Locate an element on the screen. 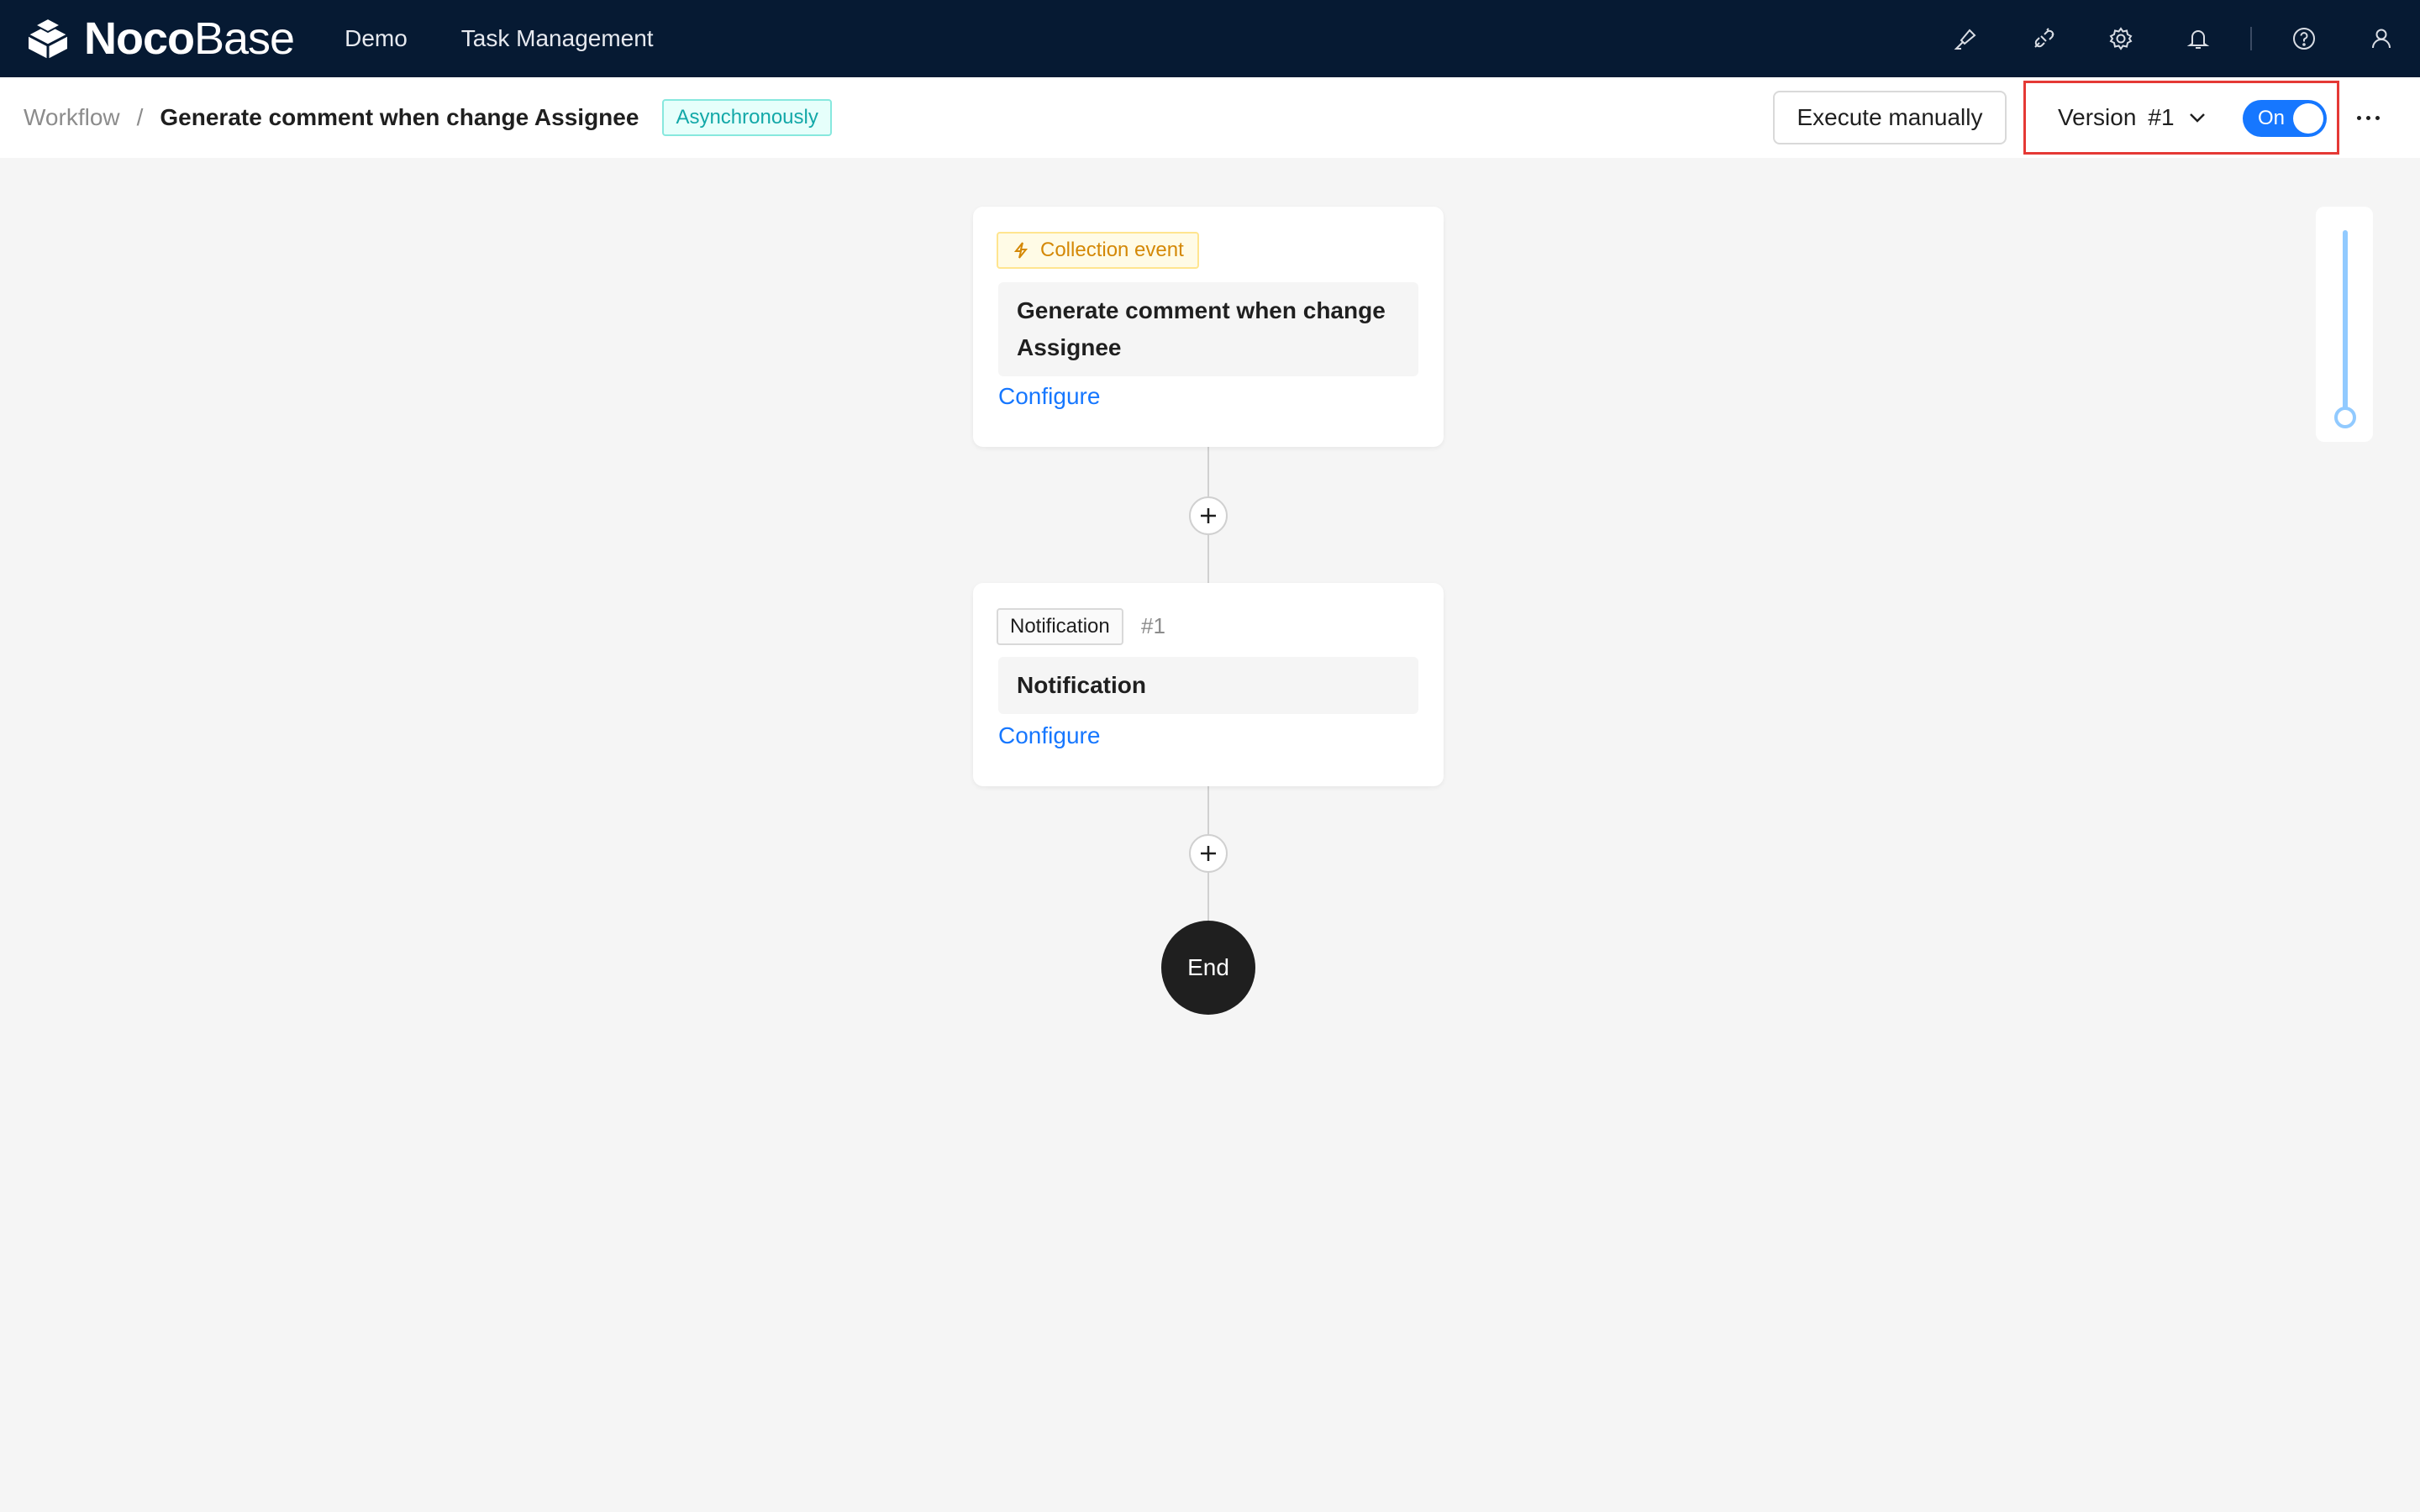 The height and width of the screenshot is (1512, 2420). top-menu: Demo Task Management is located at coordinates (526, 38).